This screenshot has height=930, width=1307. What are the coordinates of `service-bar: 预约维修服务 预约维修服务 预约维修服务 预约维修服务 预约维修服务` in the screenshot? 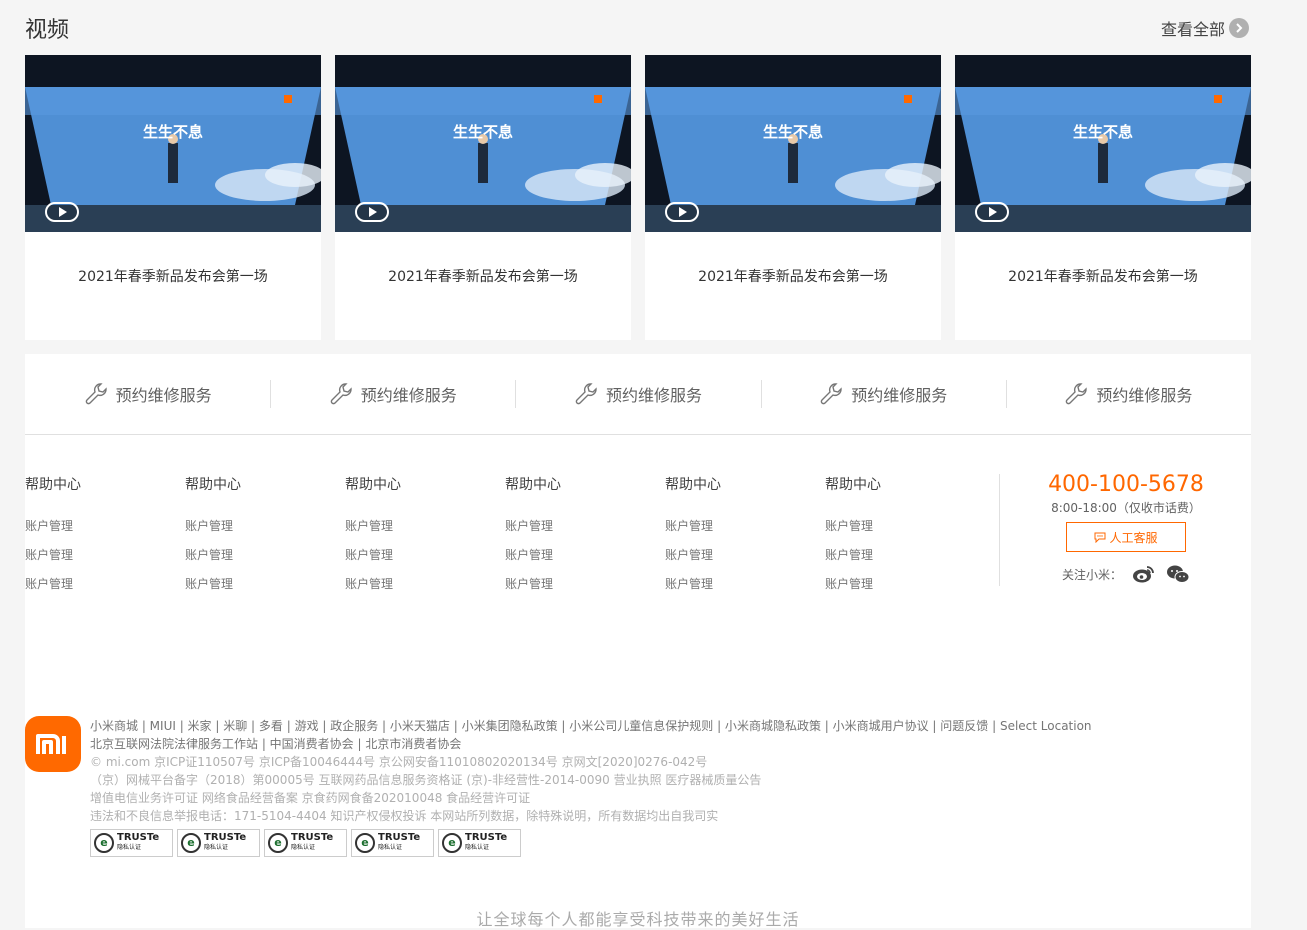 It's located at (638, 394).